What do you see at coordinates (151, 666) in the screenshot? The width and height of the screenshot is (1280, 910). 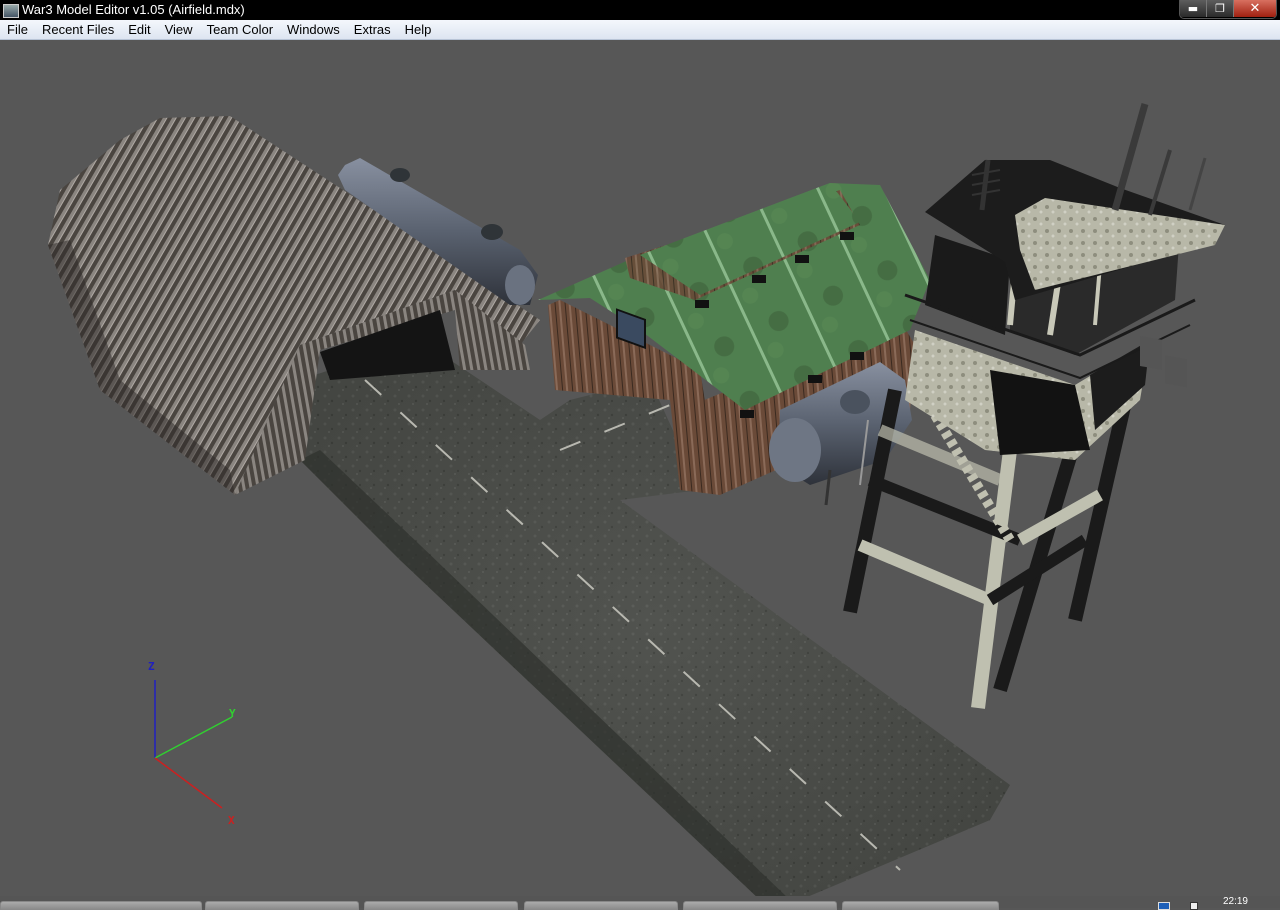 I see `z-axis-label: Z` at bounding box center [151, 666].